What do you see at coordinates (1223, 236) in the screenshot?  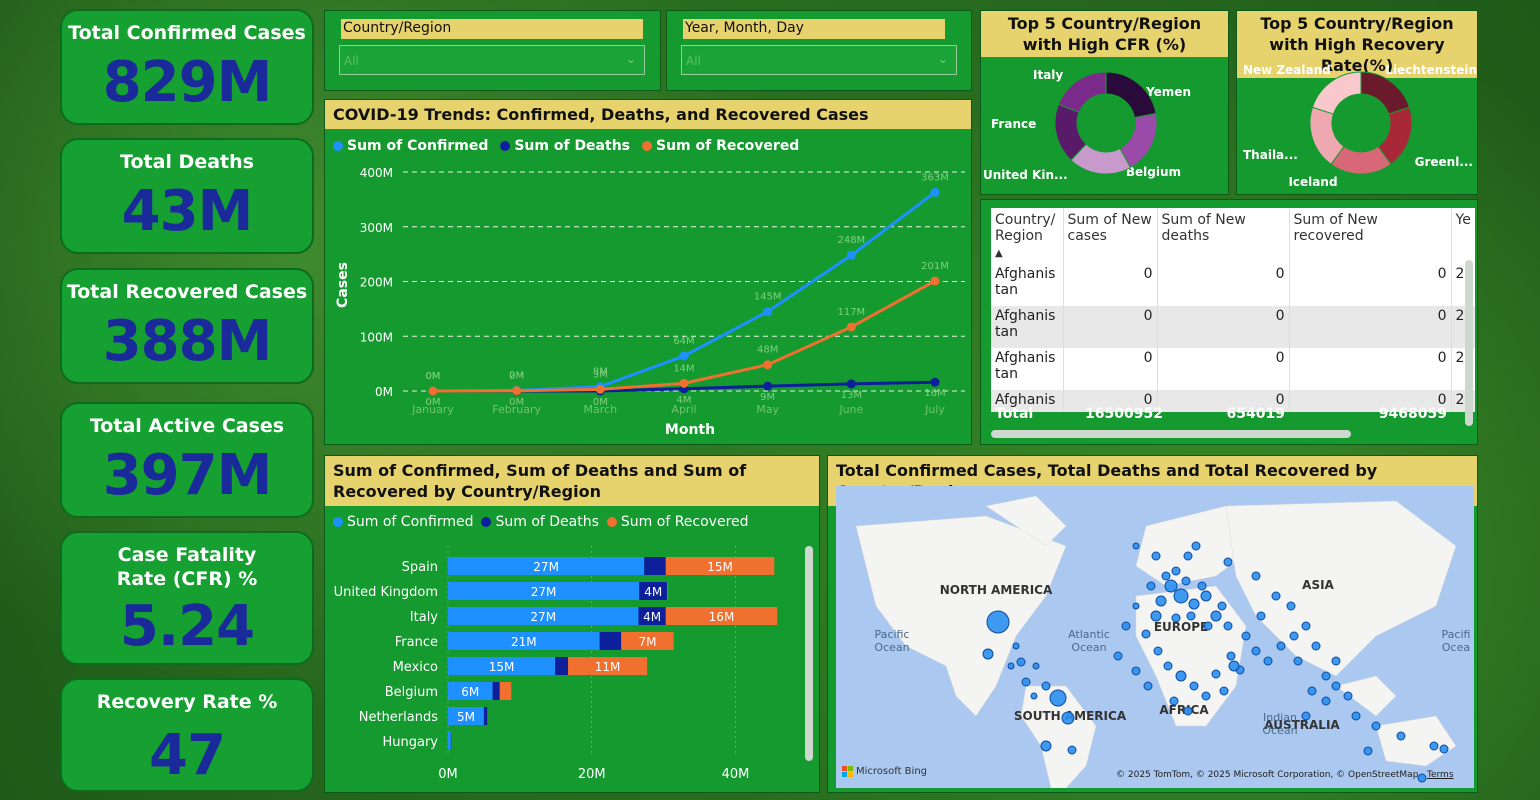 I see `col-header-new-deaths: Sum of New deaths` at bounding box center [1223, 236].